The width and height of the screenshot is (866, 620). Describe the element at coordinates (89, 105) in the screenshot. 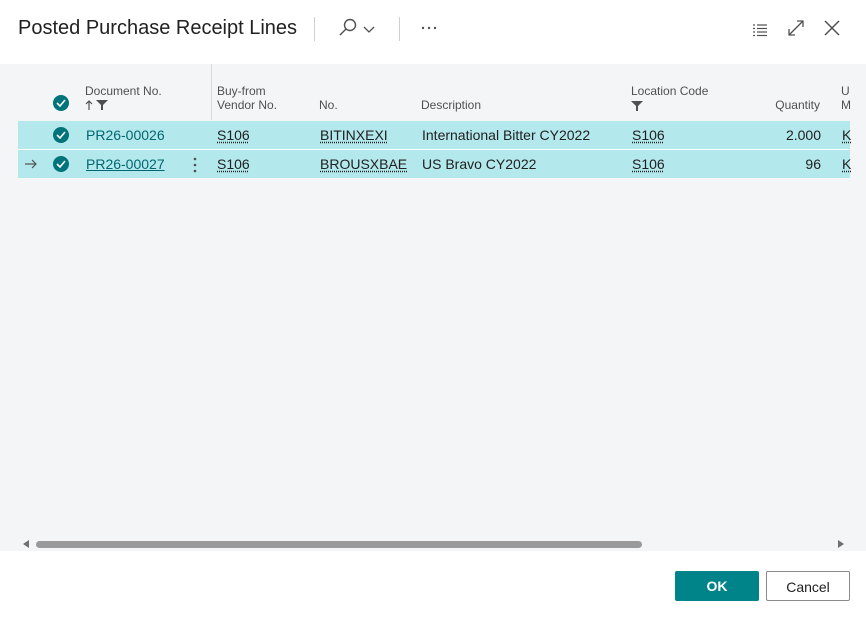

I see `sort-ascending-icon` at that location.